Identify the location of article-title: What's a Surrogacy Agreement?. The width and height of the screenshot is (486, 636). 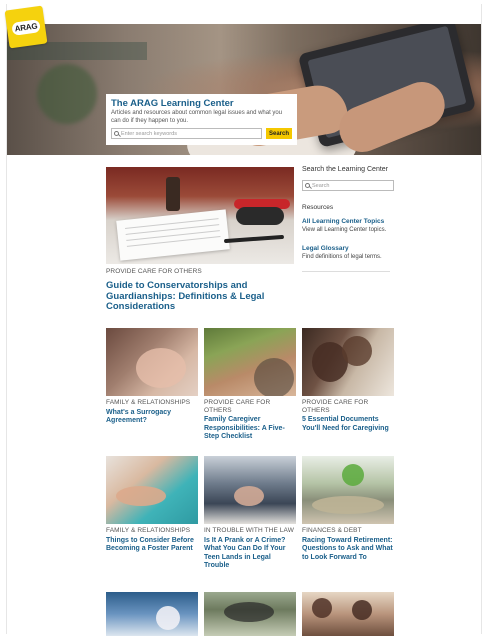
(152, 417).